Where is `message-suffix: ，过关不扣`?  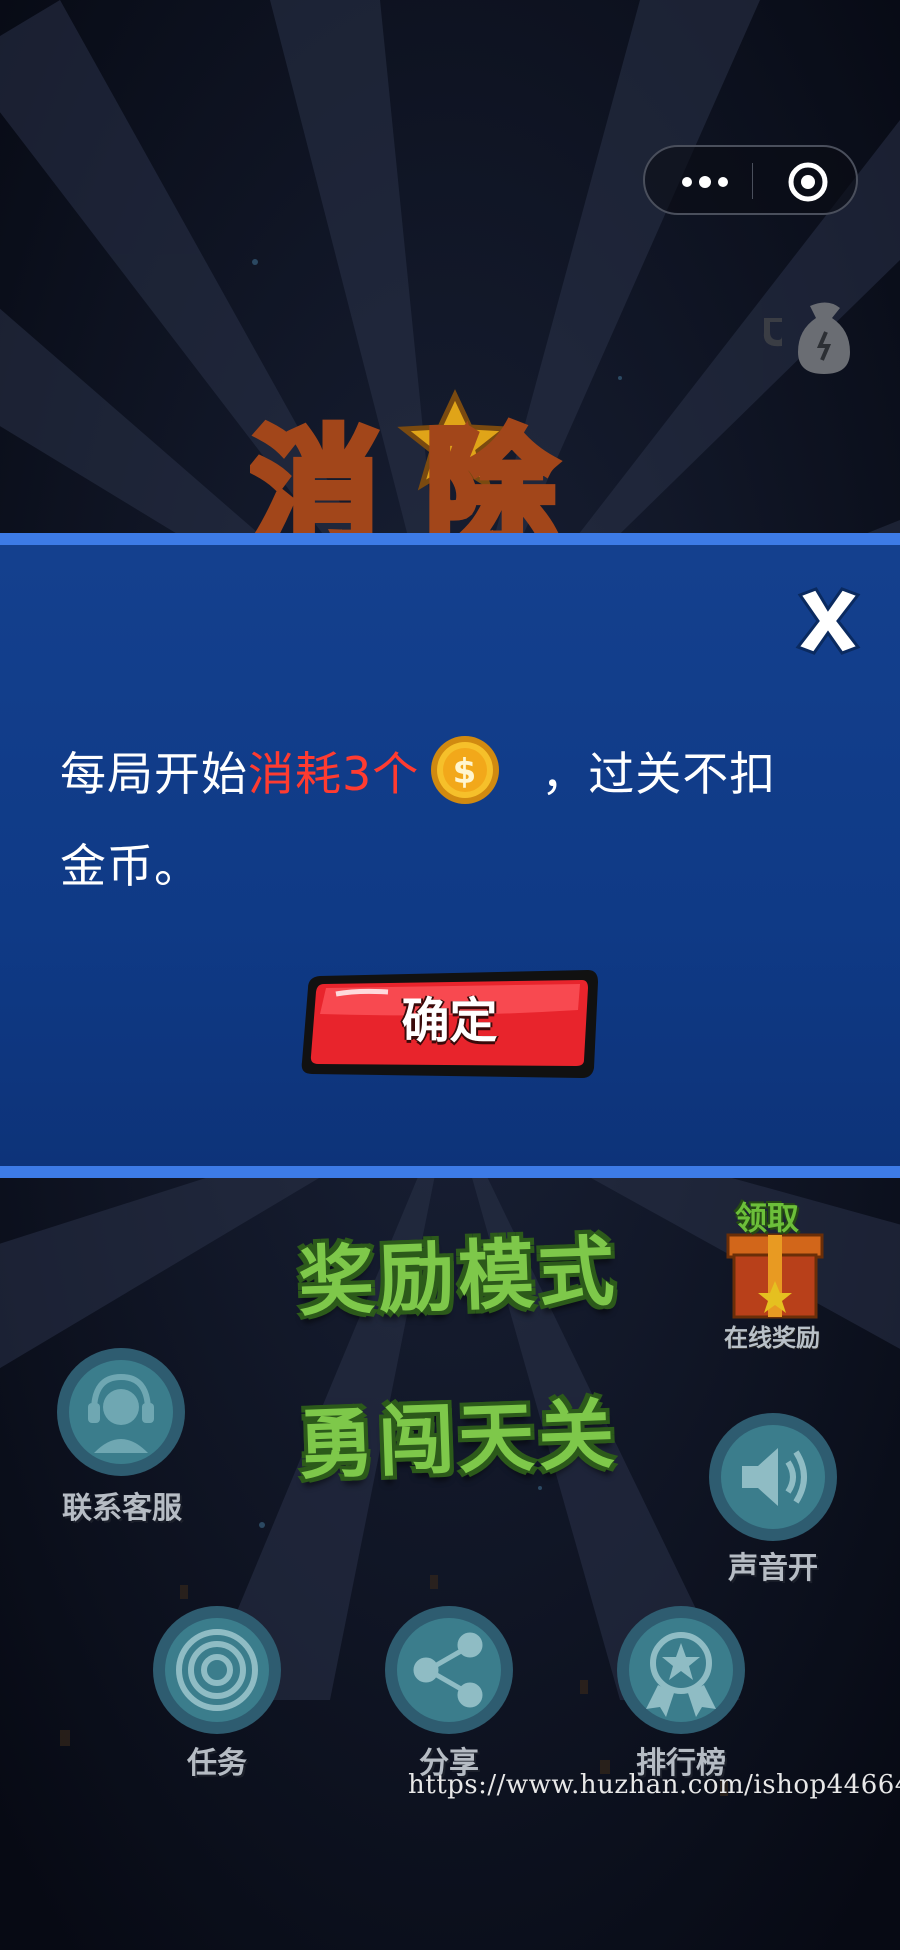
message-suffix: ，过关不扣 is located at coordinates (659, 774).